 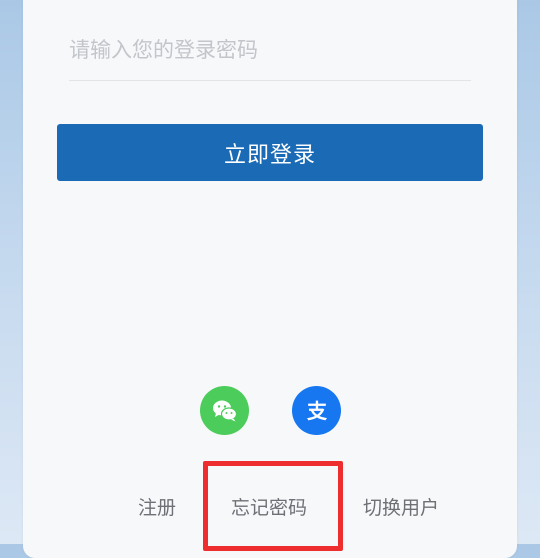 I want to click on password-input, so click(x=270, y=50).